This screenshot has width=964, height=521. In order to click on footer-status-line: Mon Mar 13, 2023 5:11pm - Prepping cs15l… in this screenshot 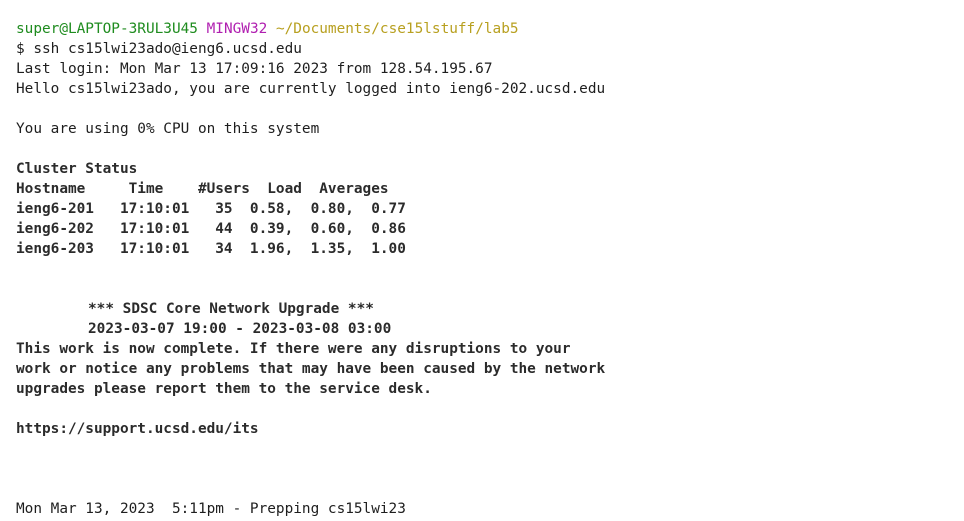, I will do `click(211, 509)`.